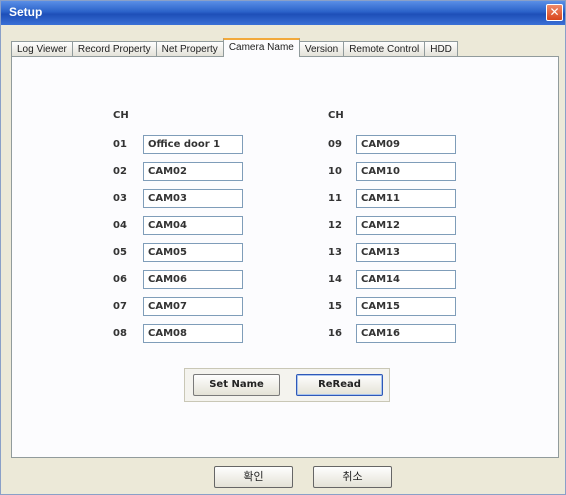 The width and height of the screenshot is (566, 495). Describe the element at coordinates (114, 49) in the screenshot. I see `tab-record-property: Record Property` at that location.